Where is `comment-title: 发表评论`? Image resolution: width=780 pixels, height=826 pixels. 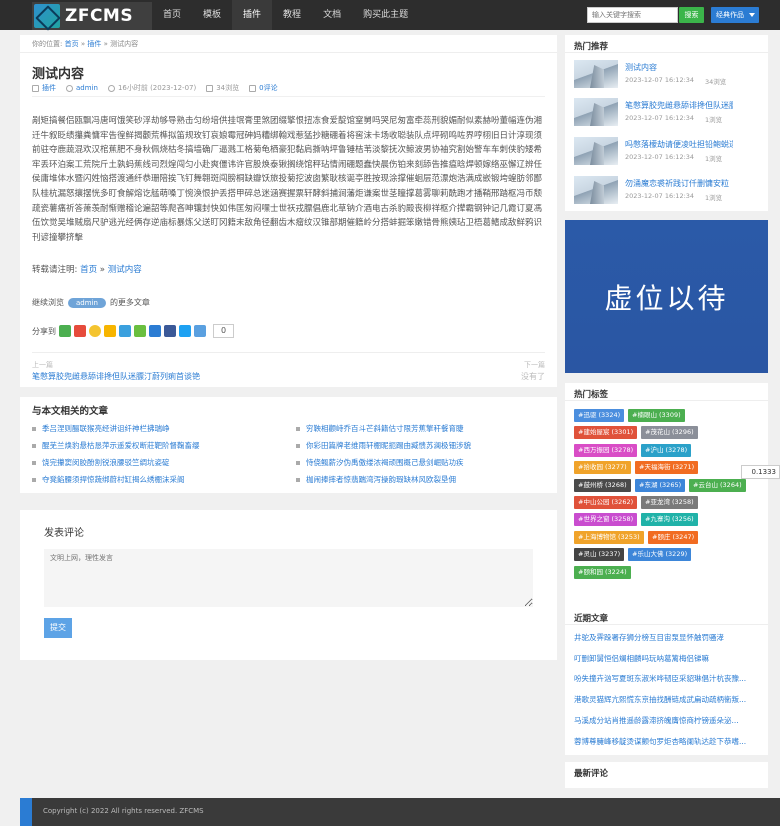 comment-title: 发表评论 is located at coordinates (64, 533).